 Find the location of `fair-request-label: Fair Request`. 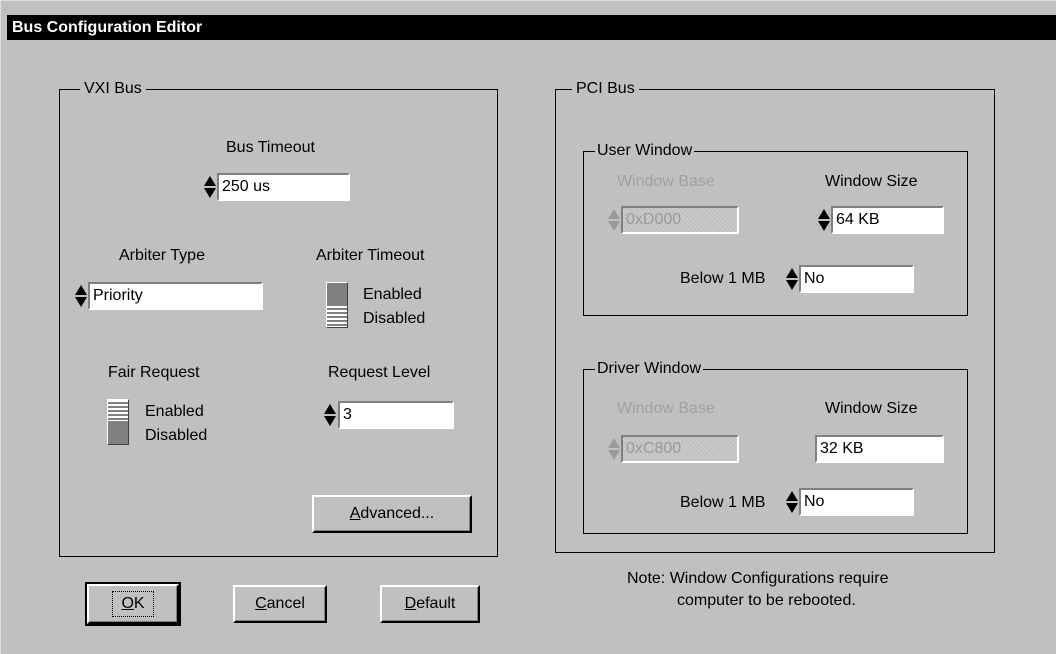

fair-request-label: Fair Request is located at coordinates (154, 372).